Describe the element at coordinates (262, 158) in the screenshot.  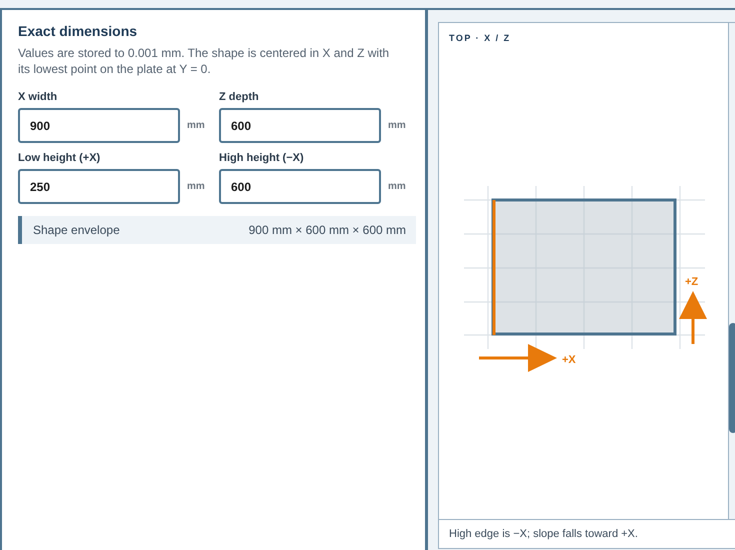
I see `field-label: High height (−X)` at that location.